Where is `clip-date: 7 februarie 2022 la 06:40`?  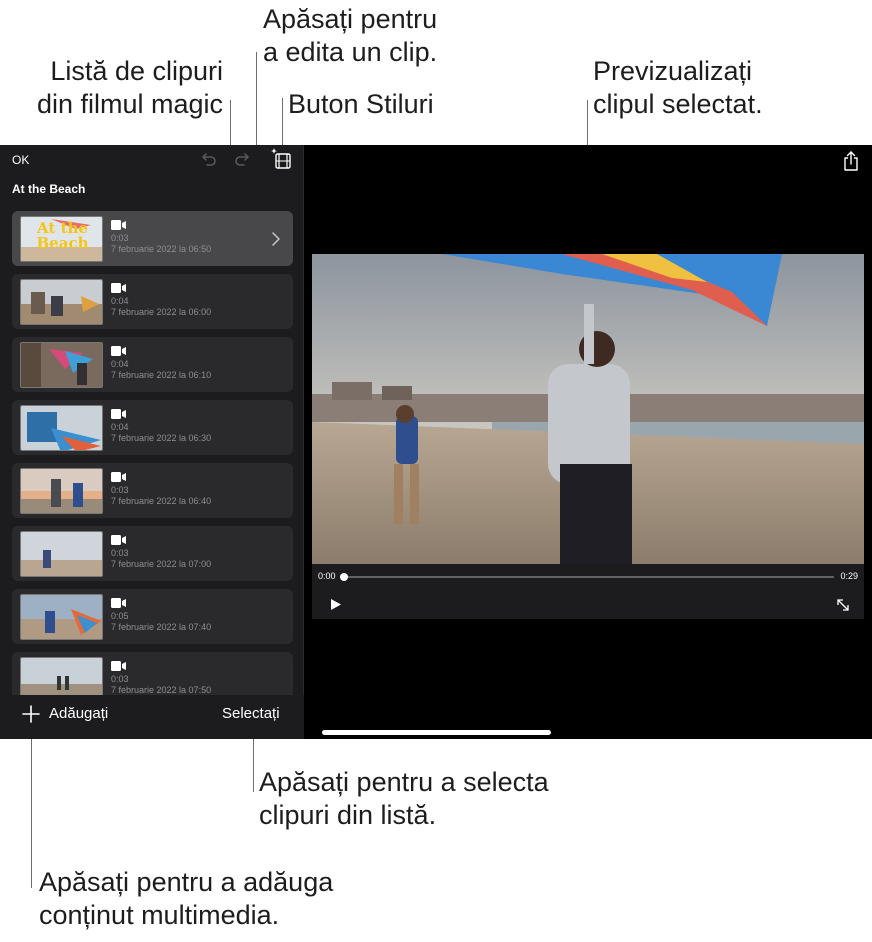 clip-date: 7 februarie 2022 la 06:40 is located at coordinates (161, 501).